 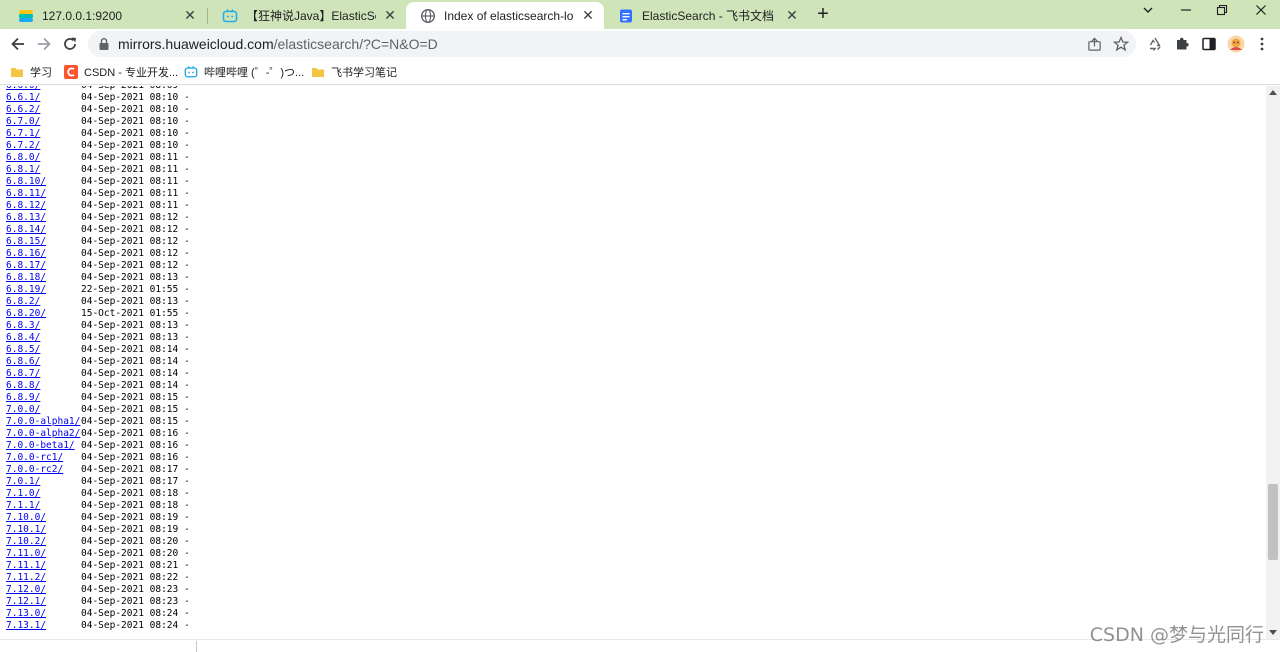 What do you see at coordinates (26, 518) in the screenshot?
I see `directory-link: 7.10.0/` at bounding box center [26, 518].